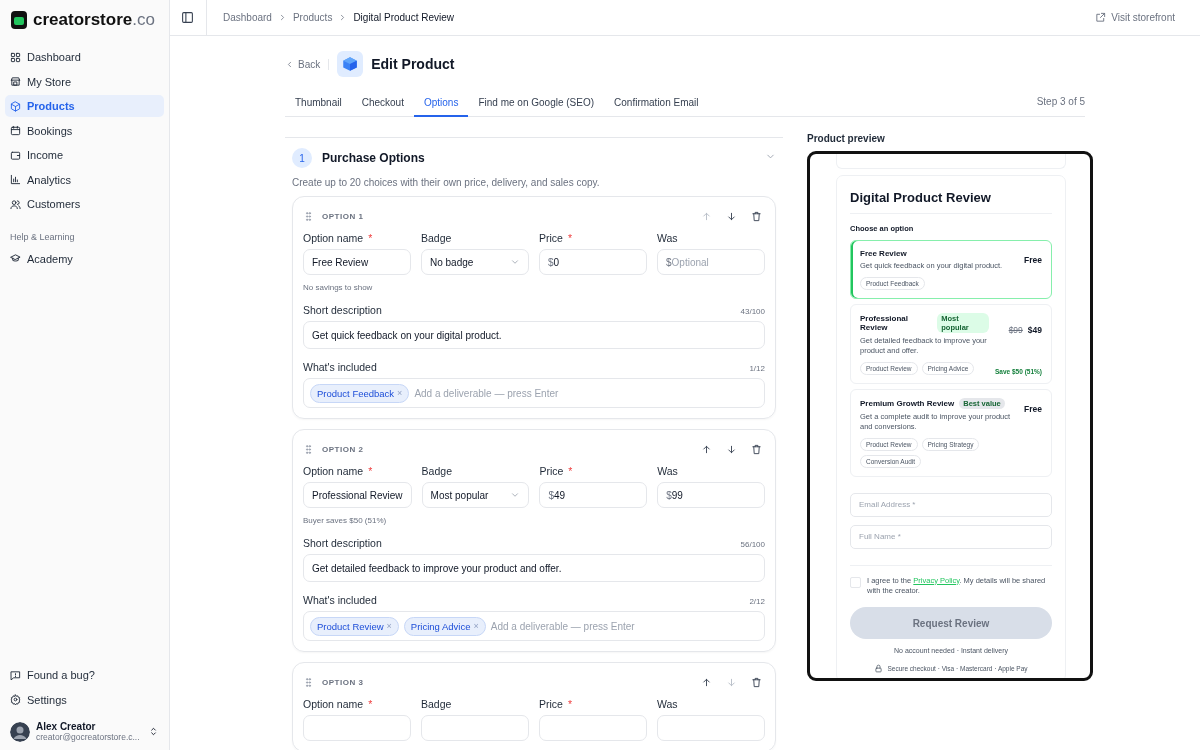 This screenshot has width=1200, height=750. Describe the element at coordinates (706, 682) in the screenshot. I see `arrow-up-icon` at that location.